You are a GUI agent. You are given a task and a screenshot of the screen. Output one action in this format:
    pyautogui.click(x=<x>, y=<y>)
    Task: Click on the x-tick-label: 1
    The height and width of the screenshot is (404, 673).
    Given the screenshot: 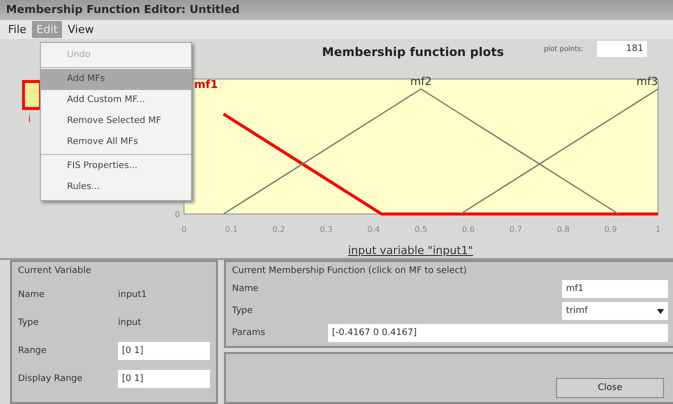 What is the action you would take?
    pyautogui.click(x=658, y=229)
    